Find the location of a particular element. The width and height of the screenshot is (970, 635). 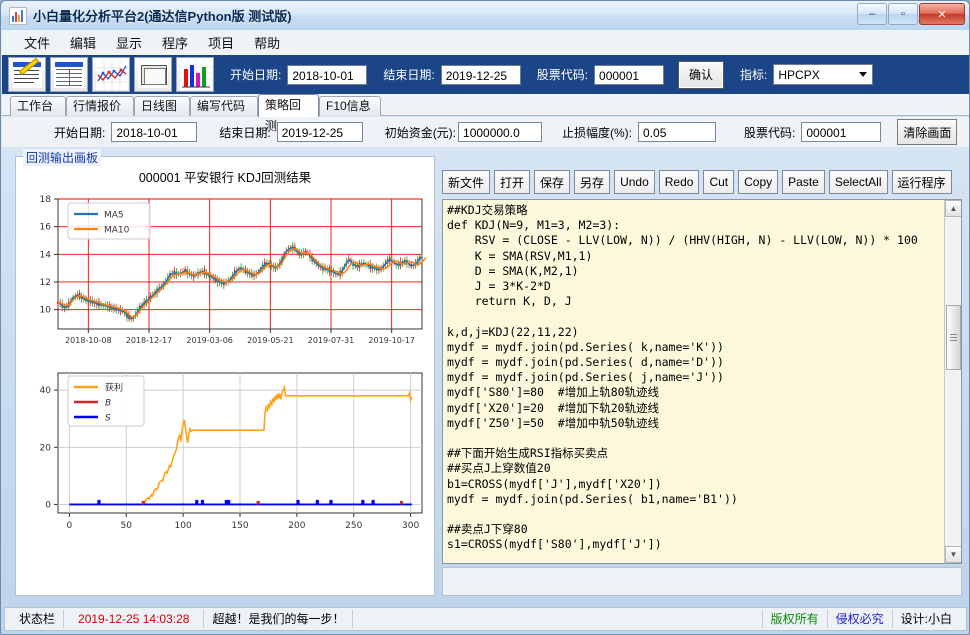

param-stock-code-label: 股票代码: is located at coordinates (770, 132).